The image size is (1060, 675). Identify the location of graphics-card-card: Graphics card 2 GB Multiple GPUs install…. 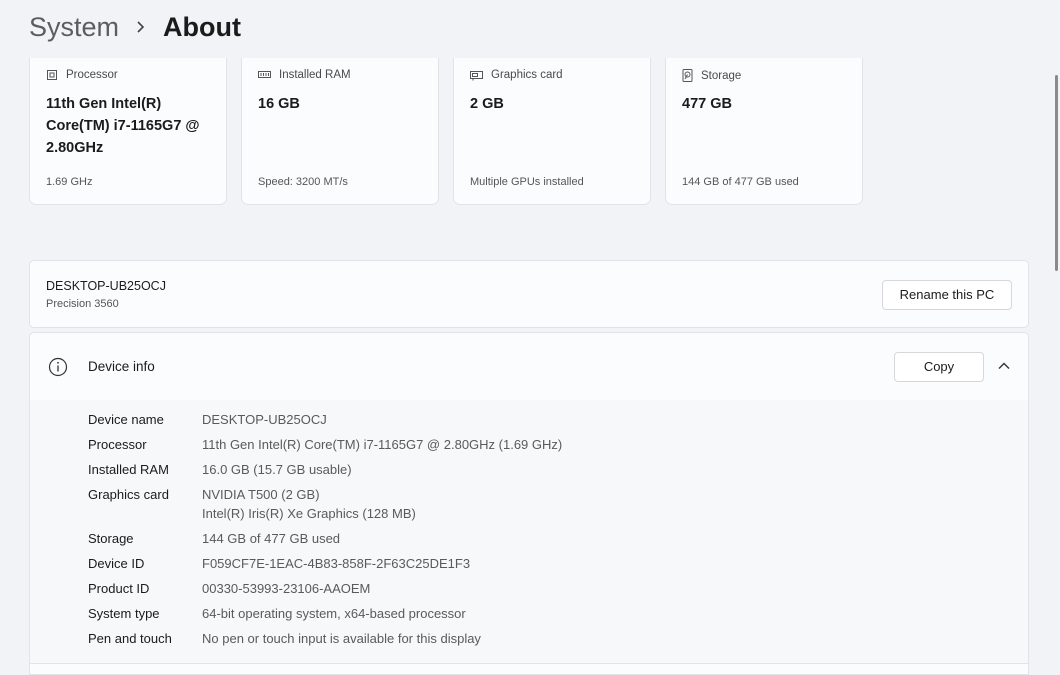
(552, 127).